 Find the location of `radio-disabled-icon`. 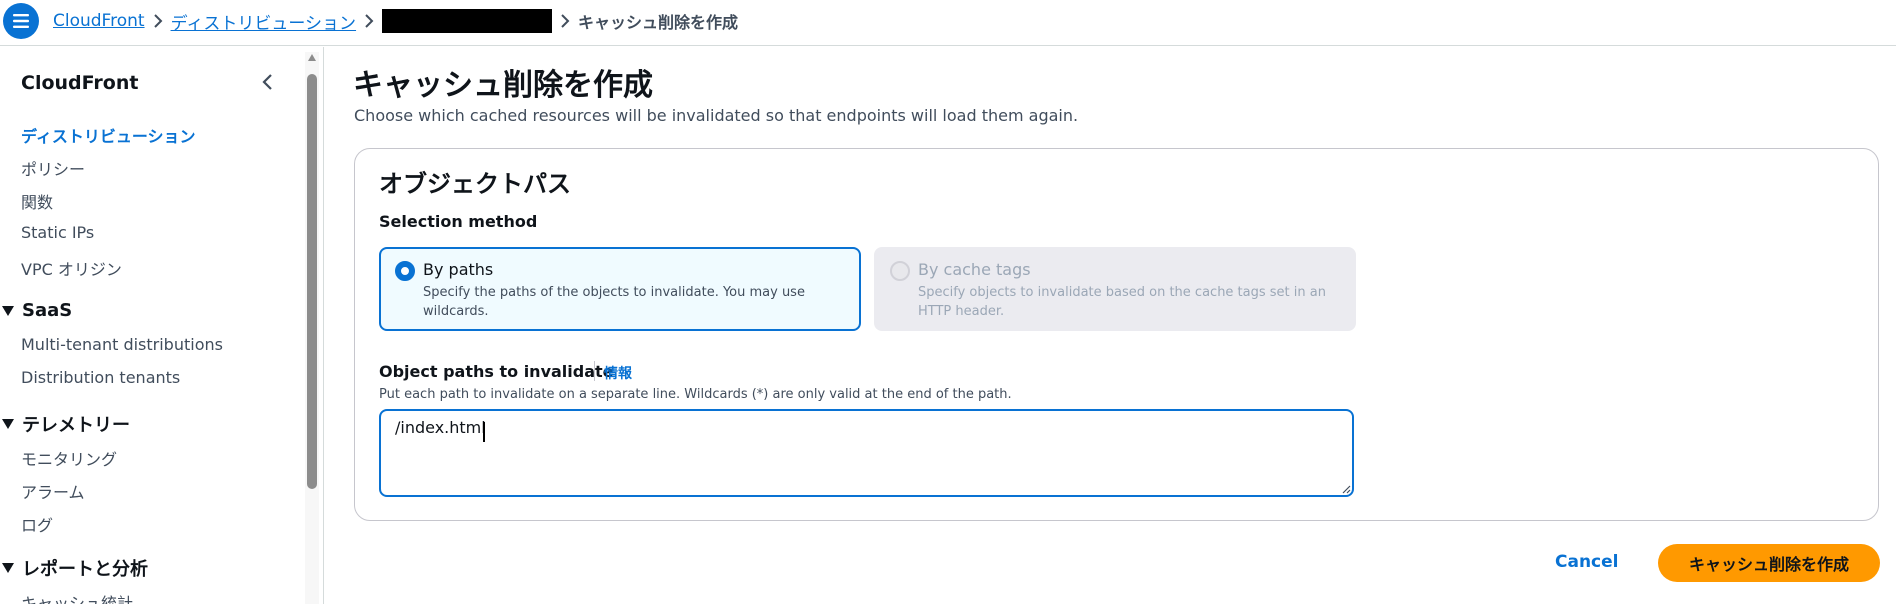

radio-disabled-icon is located at coordinates (900, 271).